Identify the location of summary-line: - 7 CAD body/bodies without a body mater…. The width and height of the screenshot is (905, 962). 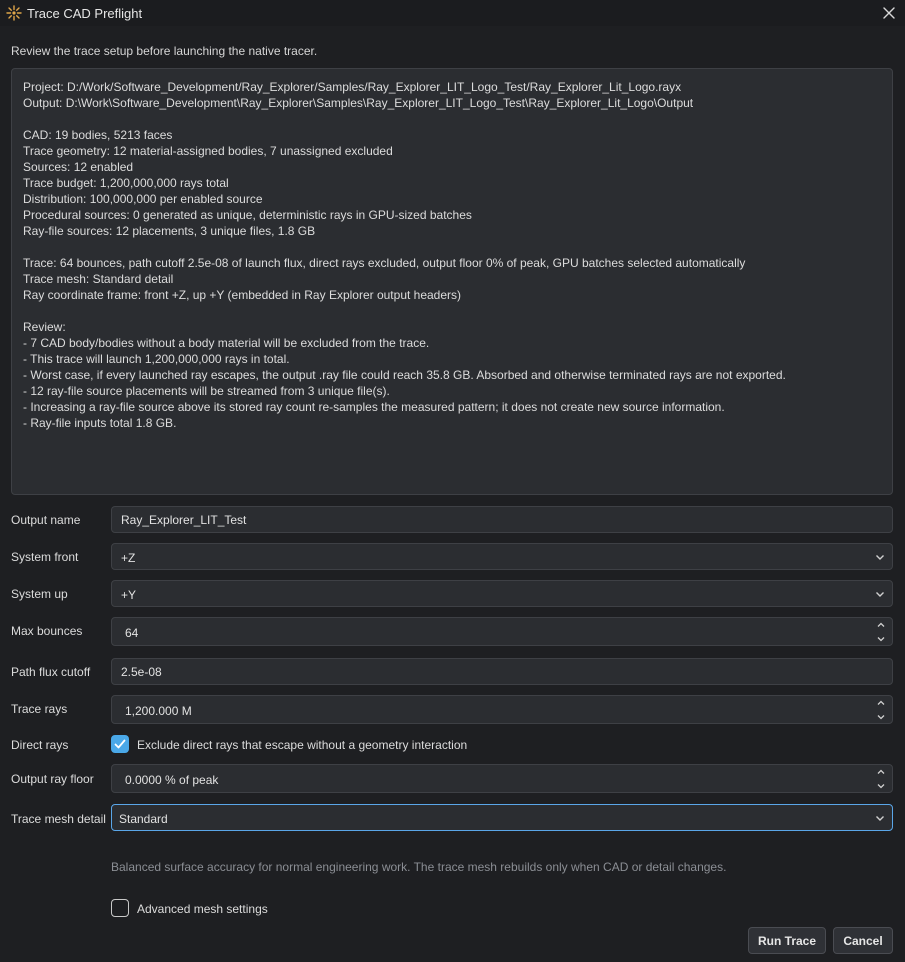
(226, 343).